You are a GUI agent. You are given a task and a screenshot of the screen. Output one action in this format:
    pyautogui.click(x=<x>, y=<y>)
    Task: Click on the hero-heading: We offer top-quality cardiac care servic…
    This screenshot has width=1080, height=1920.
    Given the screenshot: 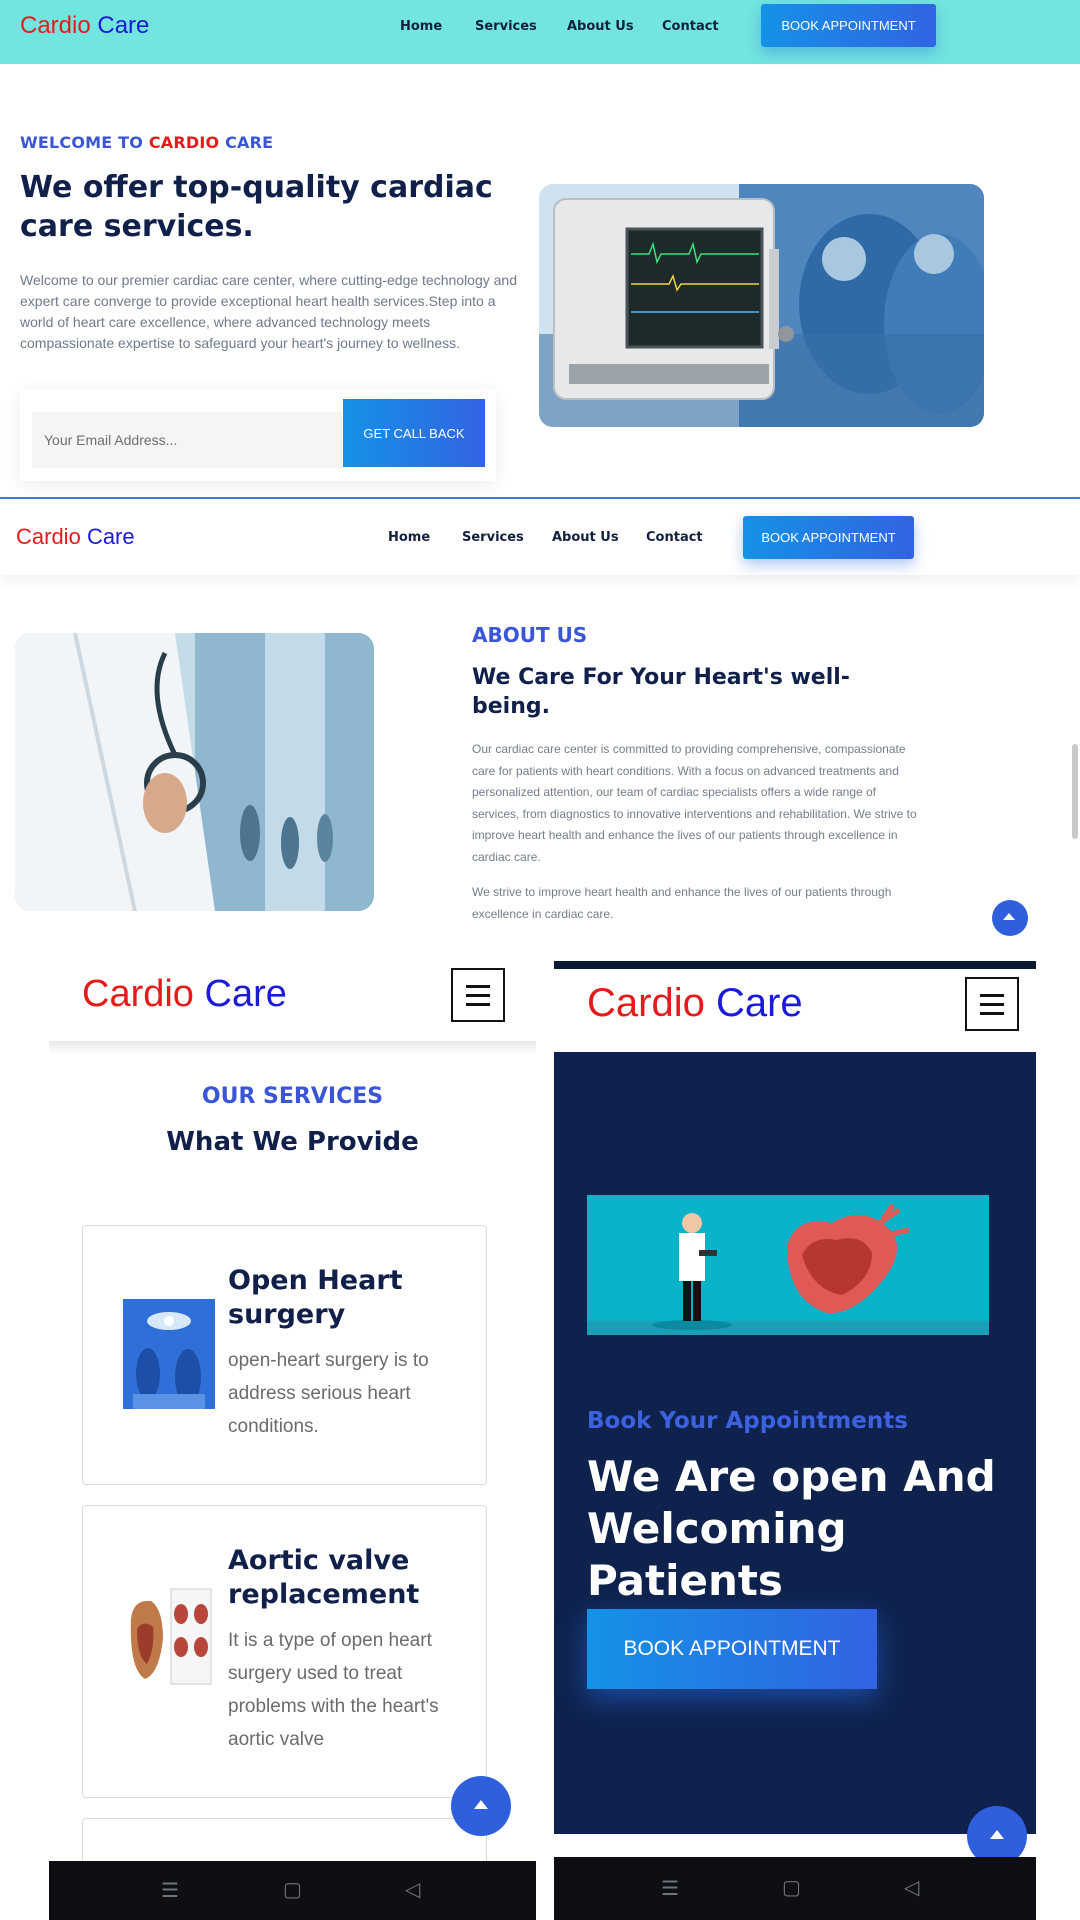 What is the action you would take?
    pyautogui.click(x=256, y=207)
    